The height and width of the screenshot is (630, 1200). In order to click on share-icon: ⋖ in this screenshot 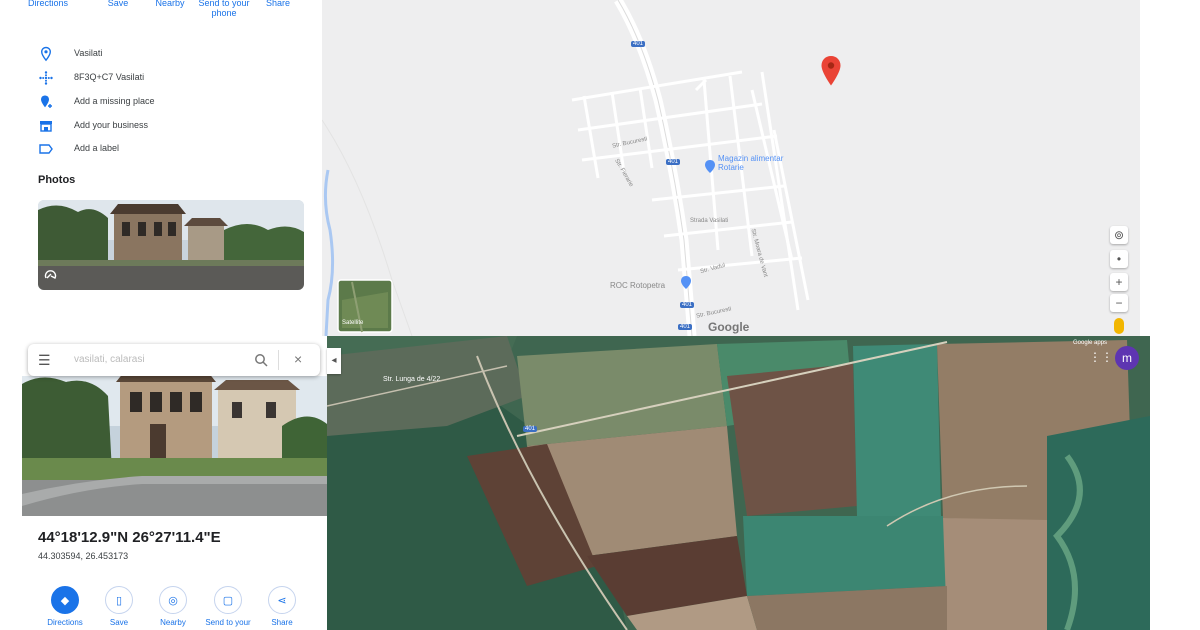, I will do `click(282, 600)`.